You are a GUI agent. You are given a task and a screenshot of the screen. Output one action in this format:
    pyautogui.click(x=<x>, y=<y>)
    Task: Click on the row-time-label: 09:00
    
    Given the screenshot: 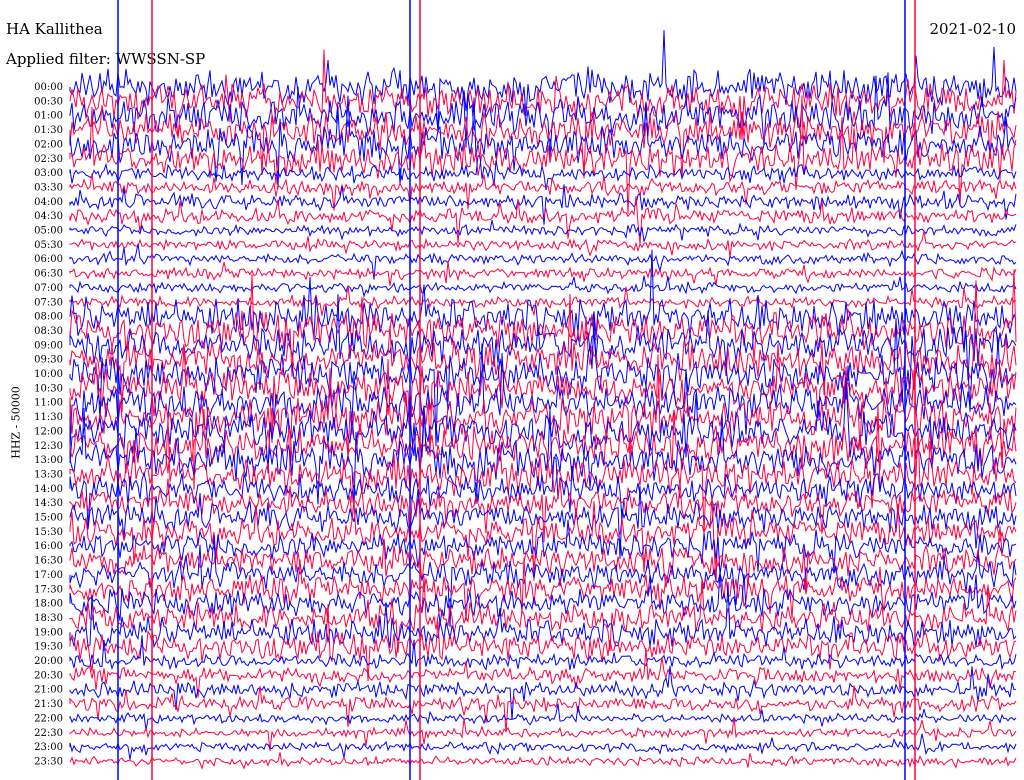 What is the action you would take?
    pyautogui.click(x=48, y=345)
    